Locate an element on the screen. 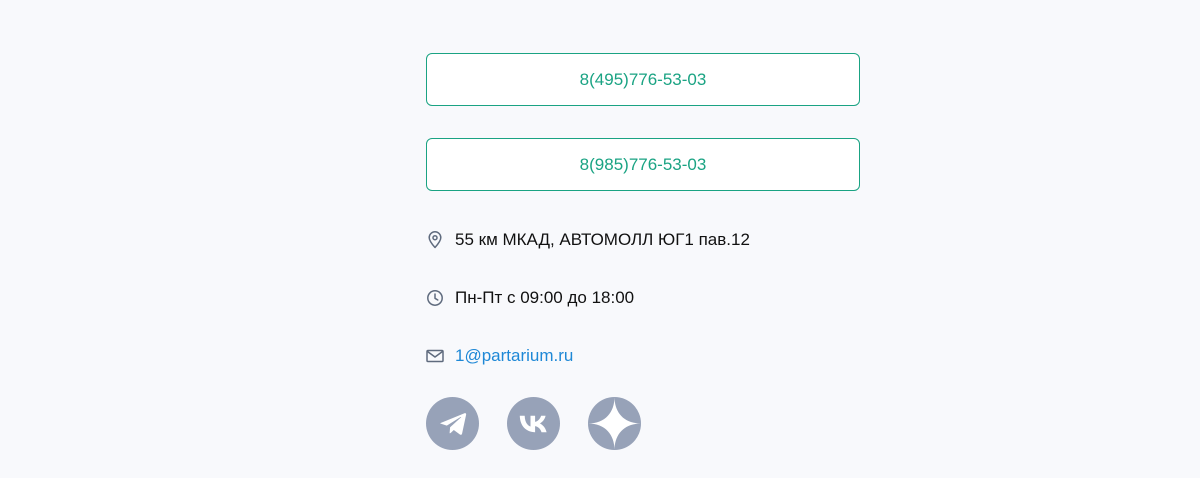 This screenshot has height=478, width=1200. phone-label-1: 8(495)776-53-03 is located at coordinates (643, 79).